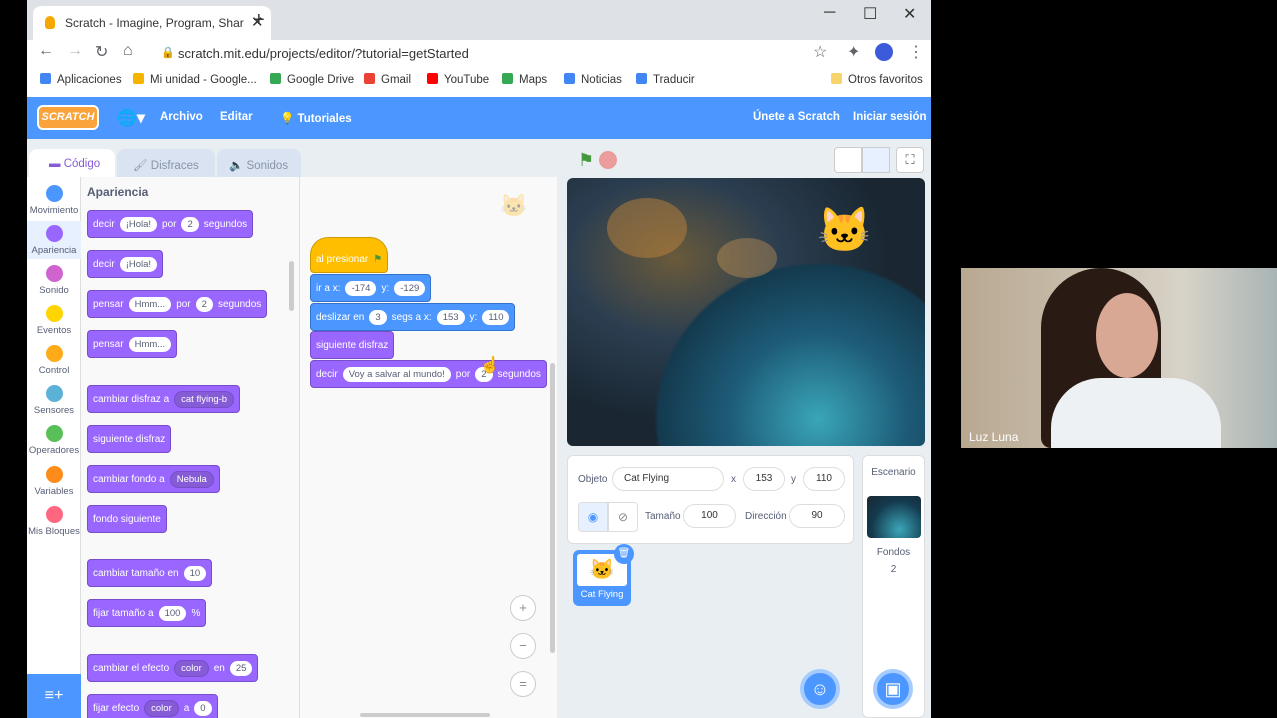 This screenshot has height=718, width=1277. What do you see at coordinates (820, 52) in the screenshot?
I see `bookmark-star-icon: ☆` at bounding box center [820, 52].